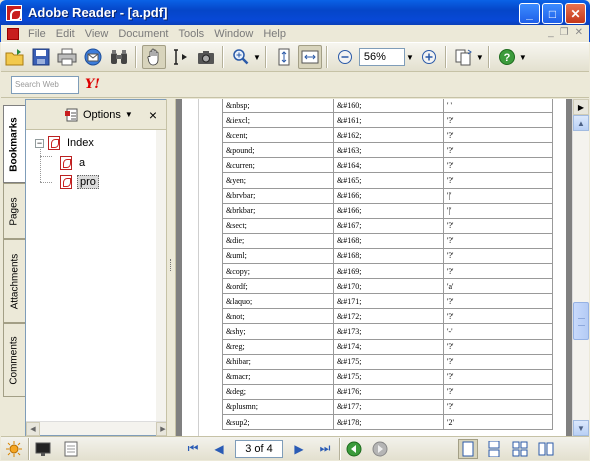 Image resolution: width=590 pixels, height=461 pixels. What do you see at coordinates (579, 32) in the screenshot?
I see `doc-close-button: ✕` at bounding box center [579, 32].